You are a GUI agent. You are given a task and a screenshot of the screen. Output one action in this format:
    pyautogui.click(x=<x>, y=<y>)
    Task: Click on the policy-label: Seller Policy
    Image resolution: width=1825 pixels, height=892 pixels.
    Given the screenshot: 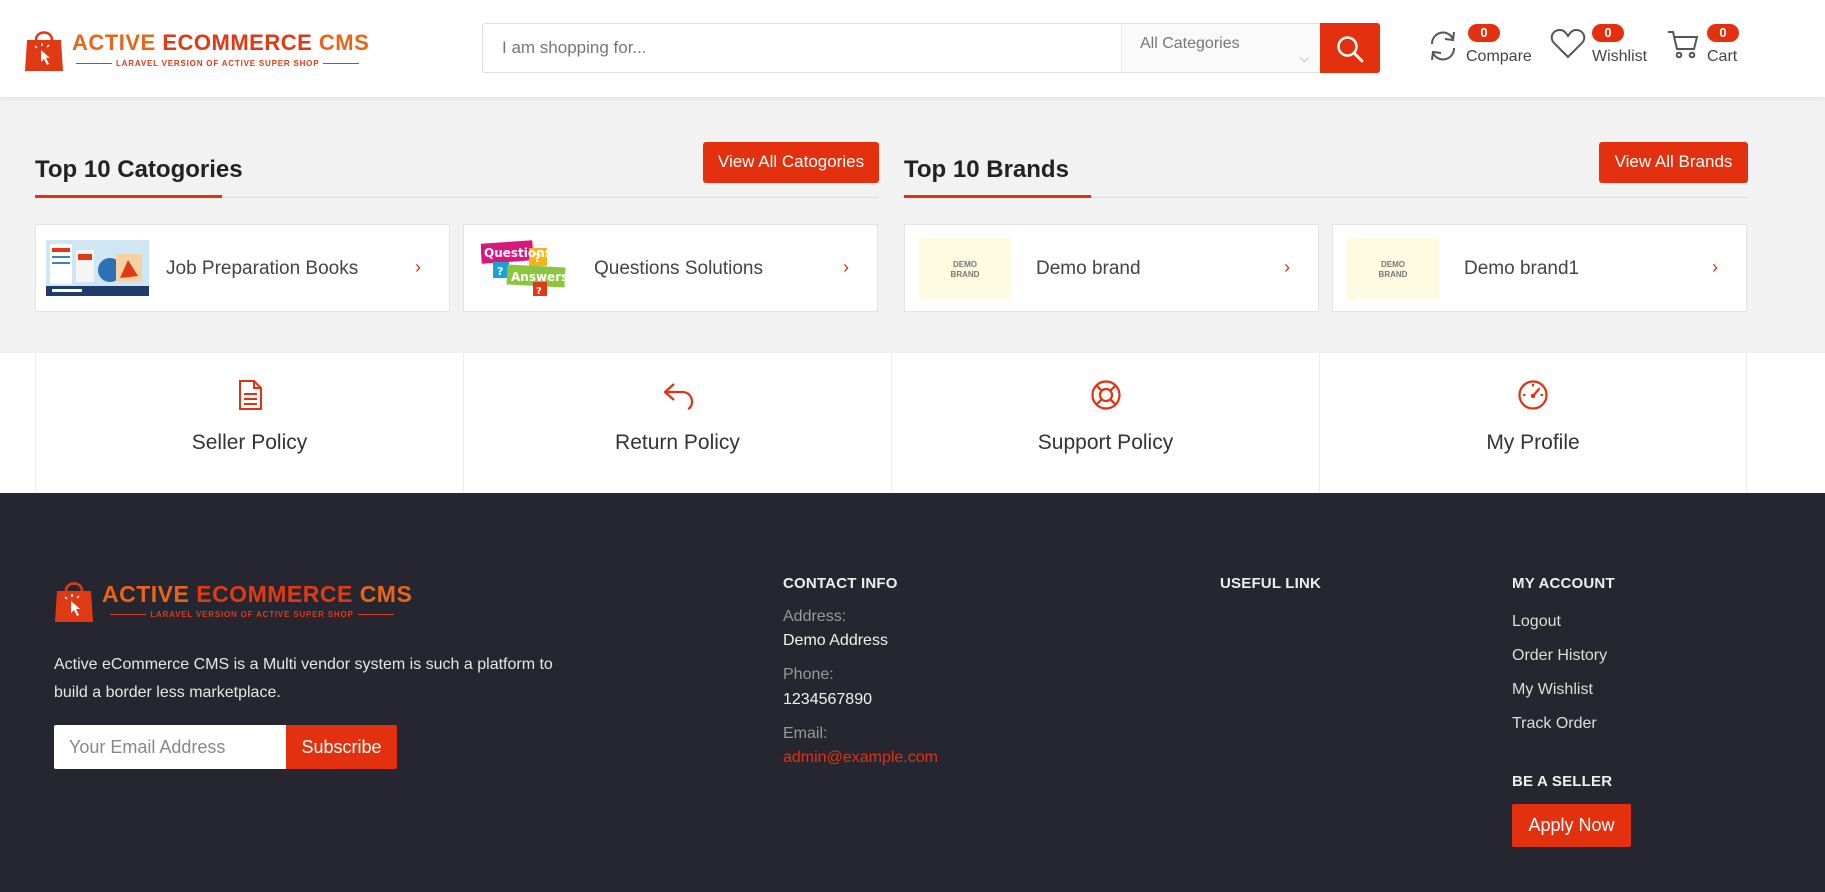 What is the action you would take?
    pyautogui.click(x=249, y=442)
    